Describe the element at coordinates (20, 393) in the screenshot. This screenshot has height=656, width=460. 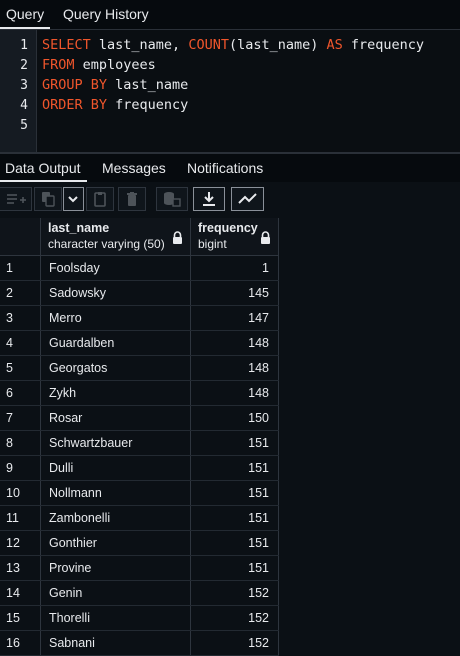
I see `row-number: 6` at that location.